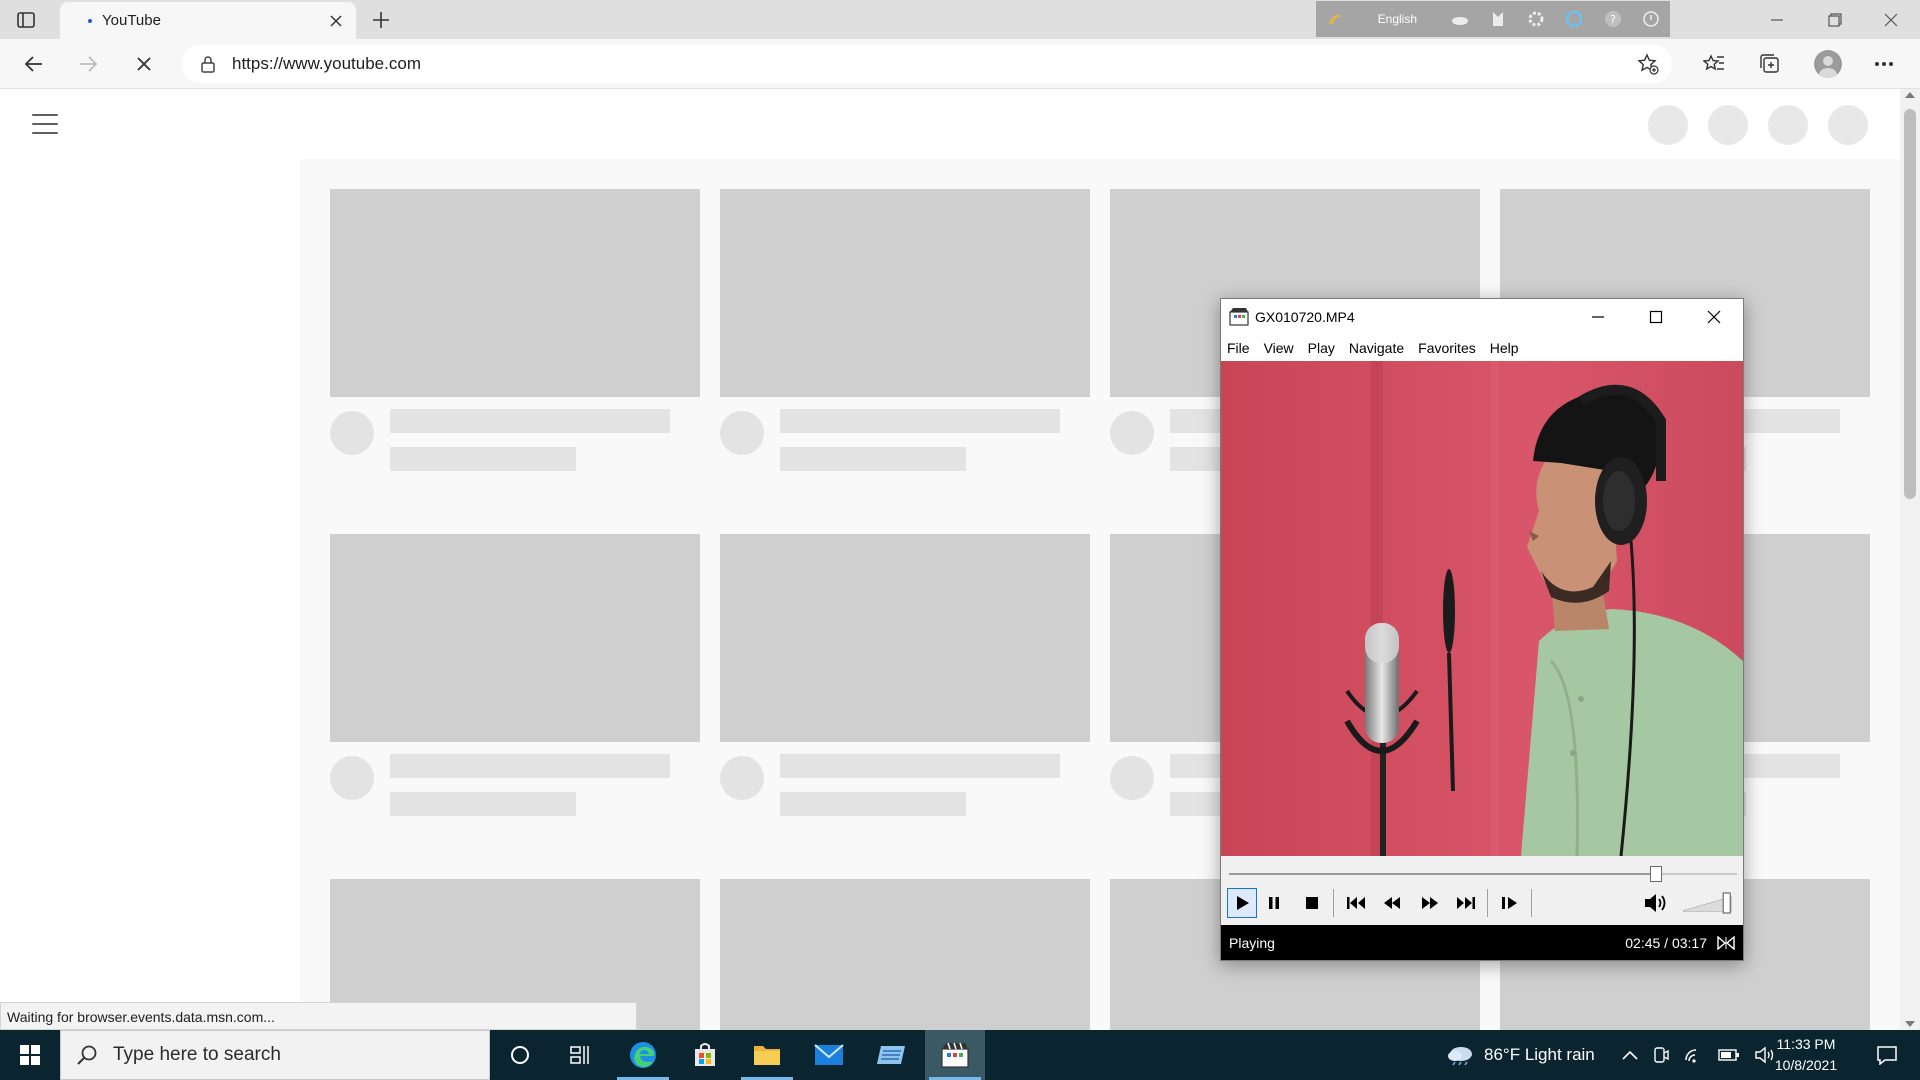 The height and width of the screenshot is (1080, 1920). Describe the element at coordinates (1397, 19) in the screenshot. I see `ime-language-selector: English` at that location.